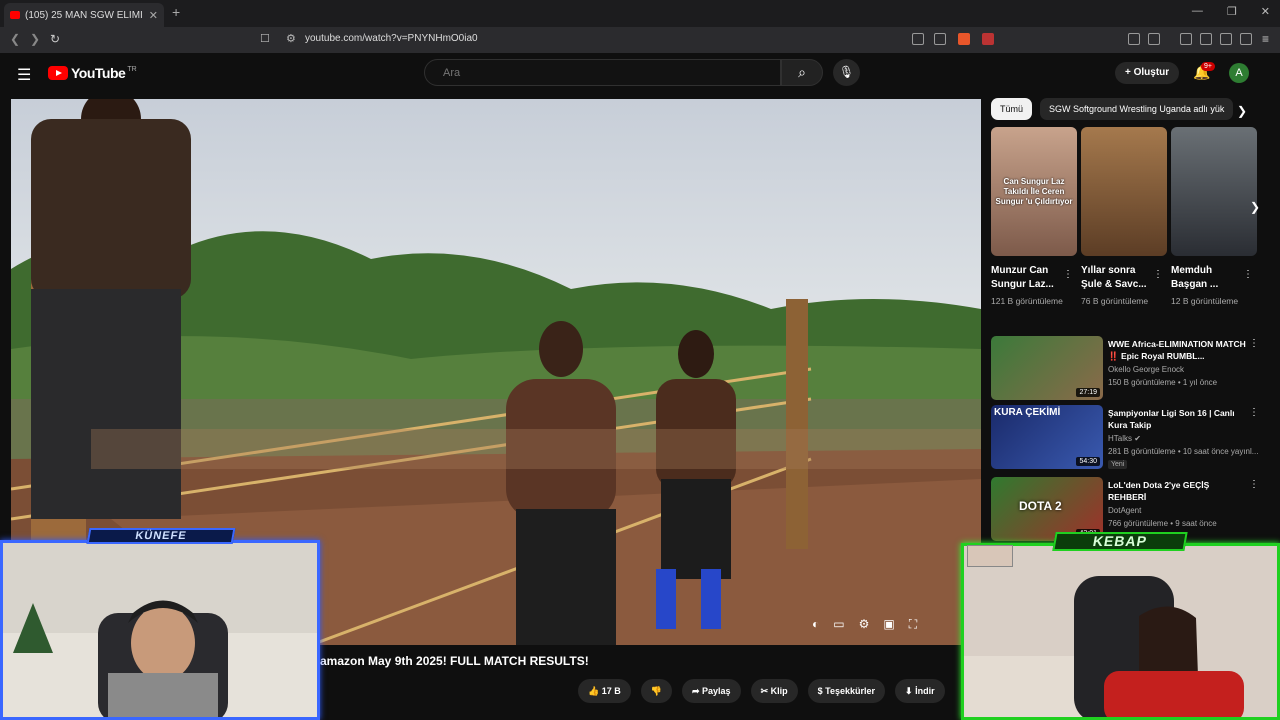  Describe the element at coordinates (132, 69) in the screenshot. I see `country-code: TR` at that location.